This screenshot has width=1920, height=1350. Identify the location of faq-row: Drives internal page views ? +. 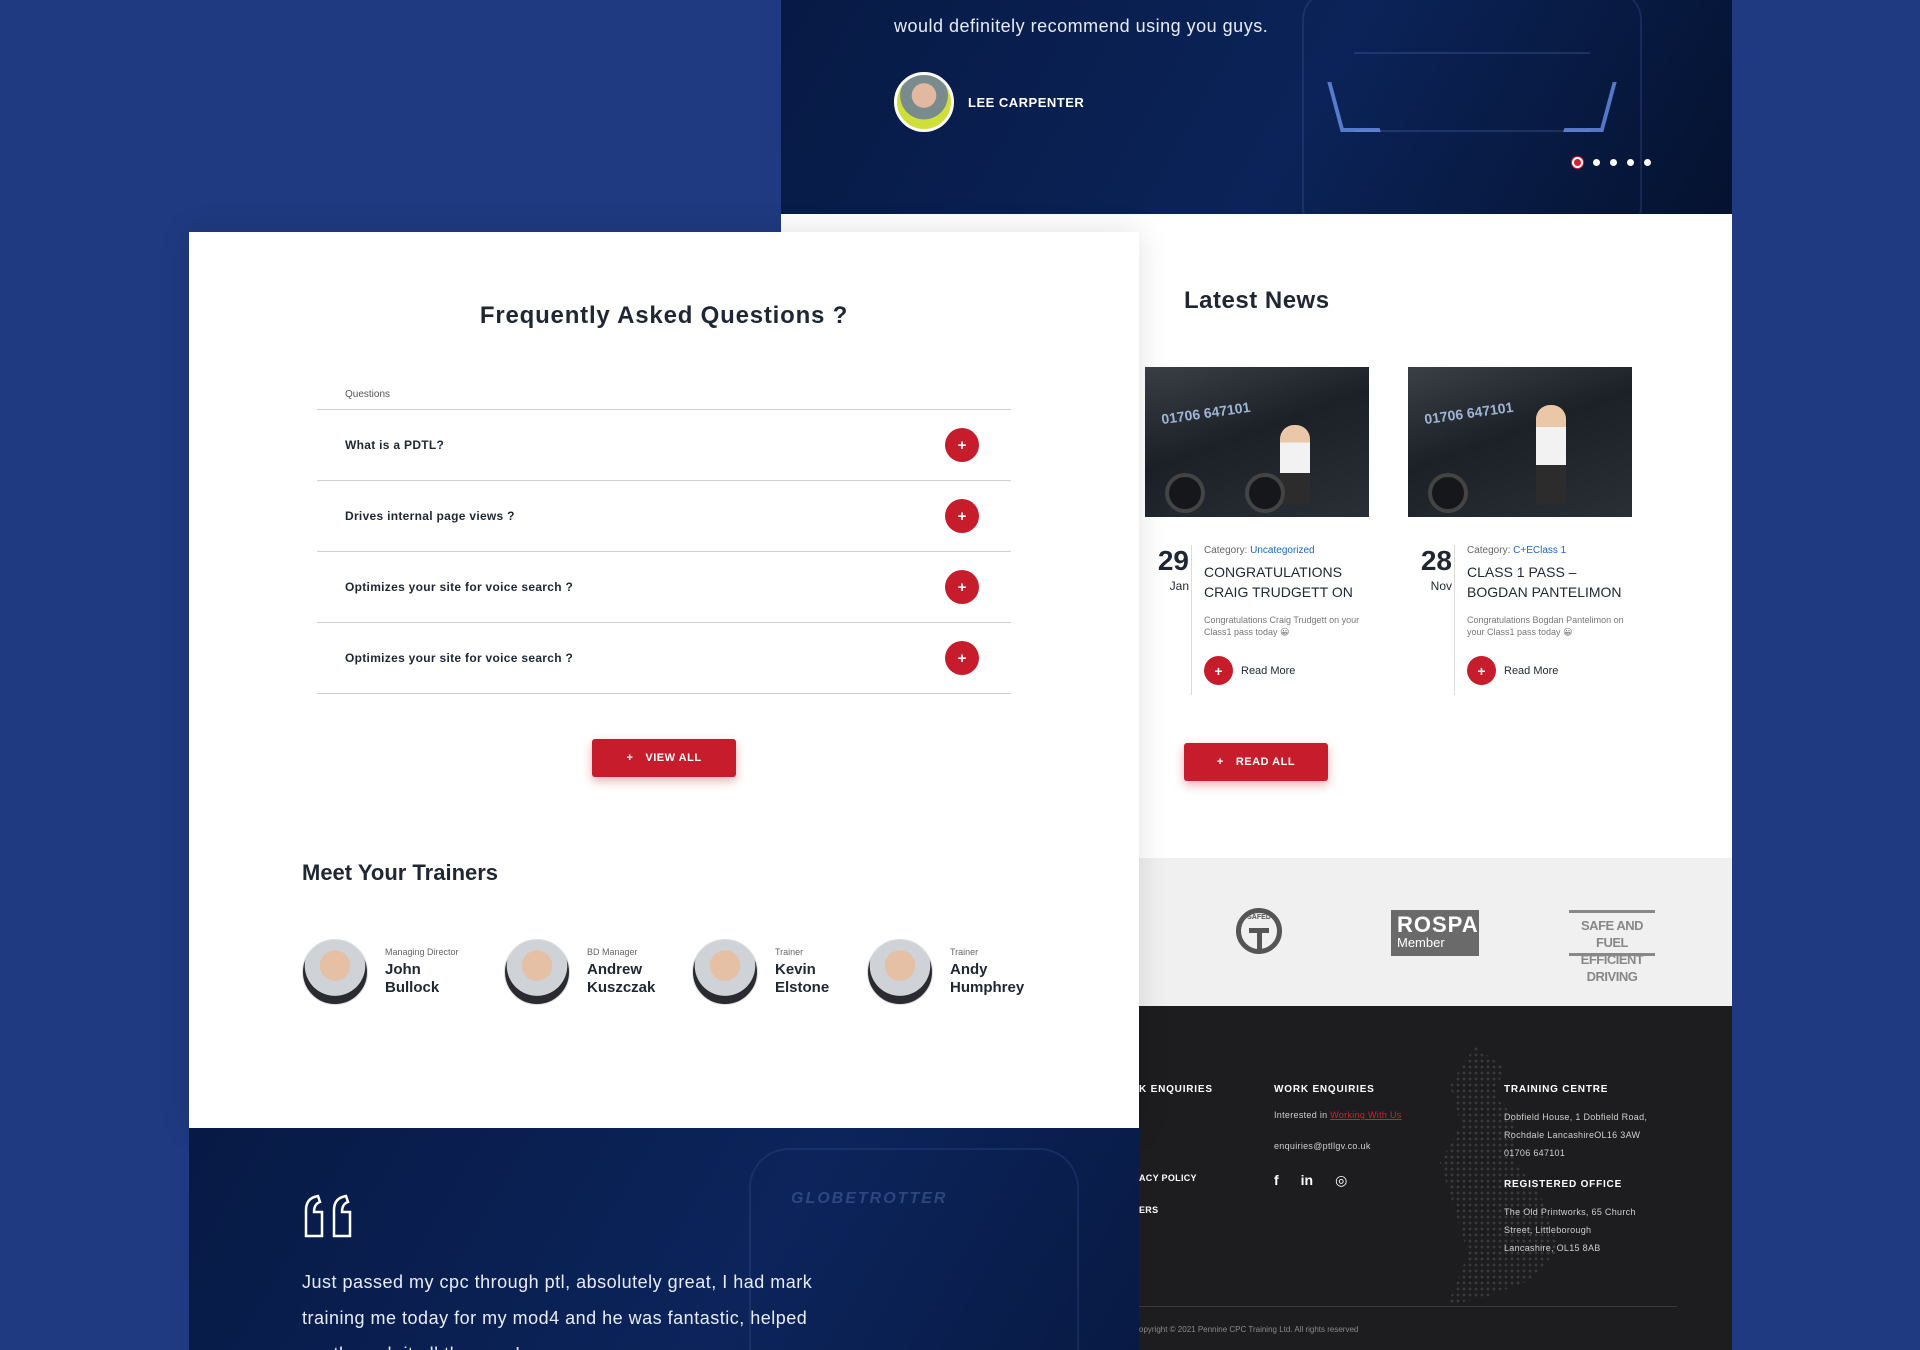
(664, 516).